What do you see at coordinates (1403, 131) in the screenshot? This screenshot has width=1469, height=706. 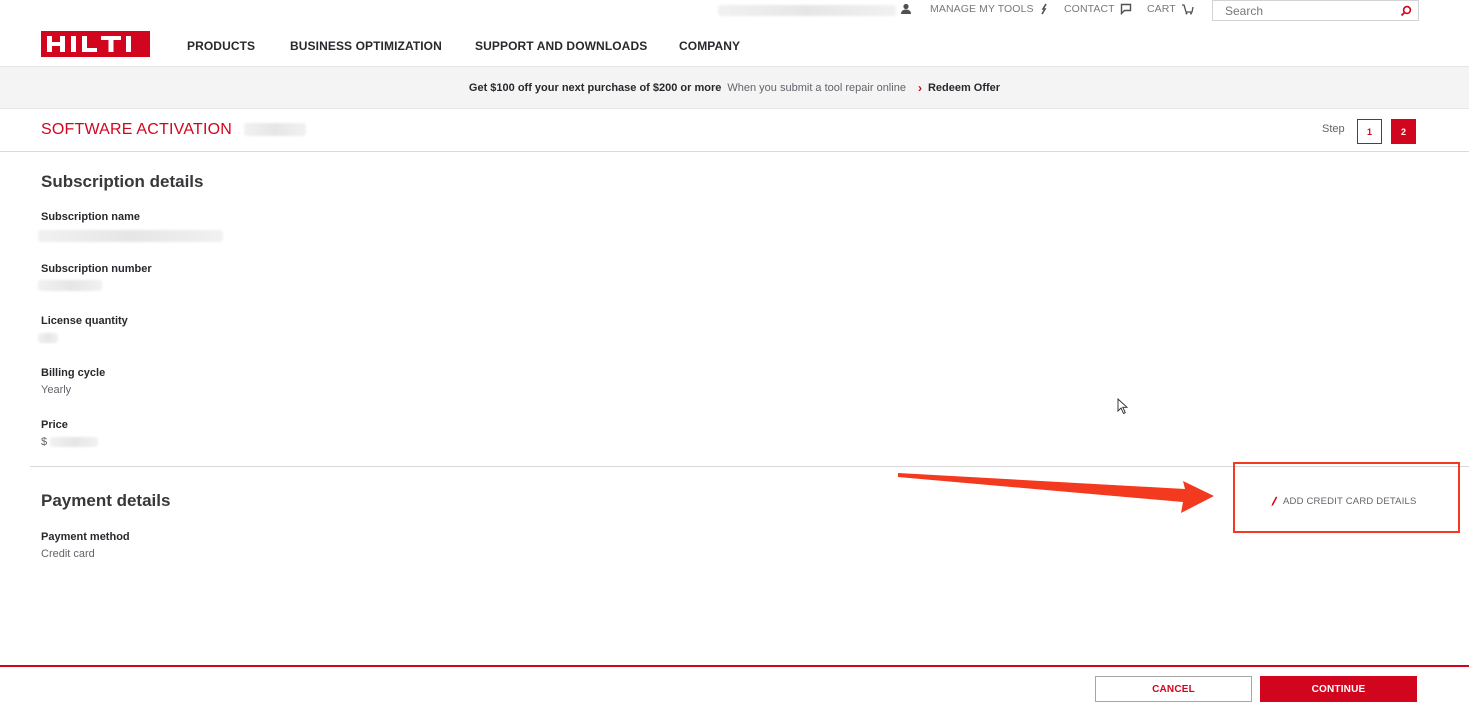 I see `step-2-indicator: 2` at bounding box center [1403, 131].